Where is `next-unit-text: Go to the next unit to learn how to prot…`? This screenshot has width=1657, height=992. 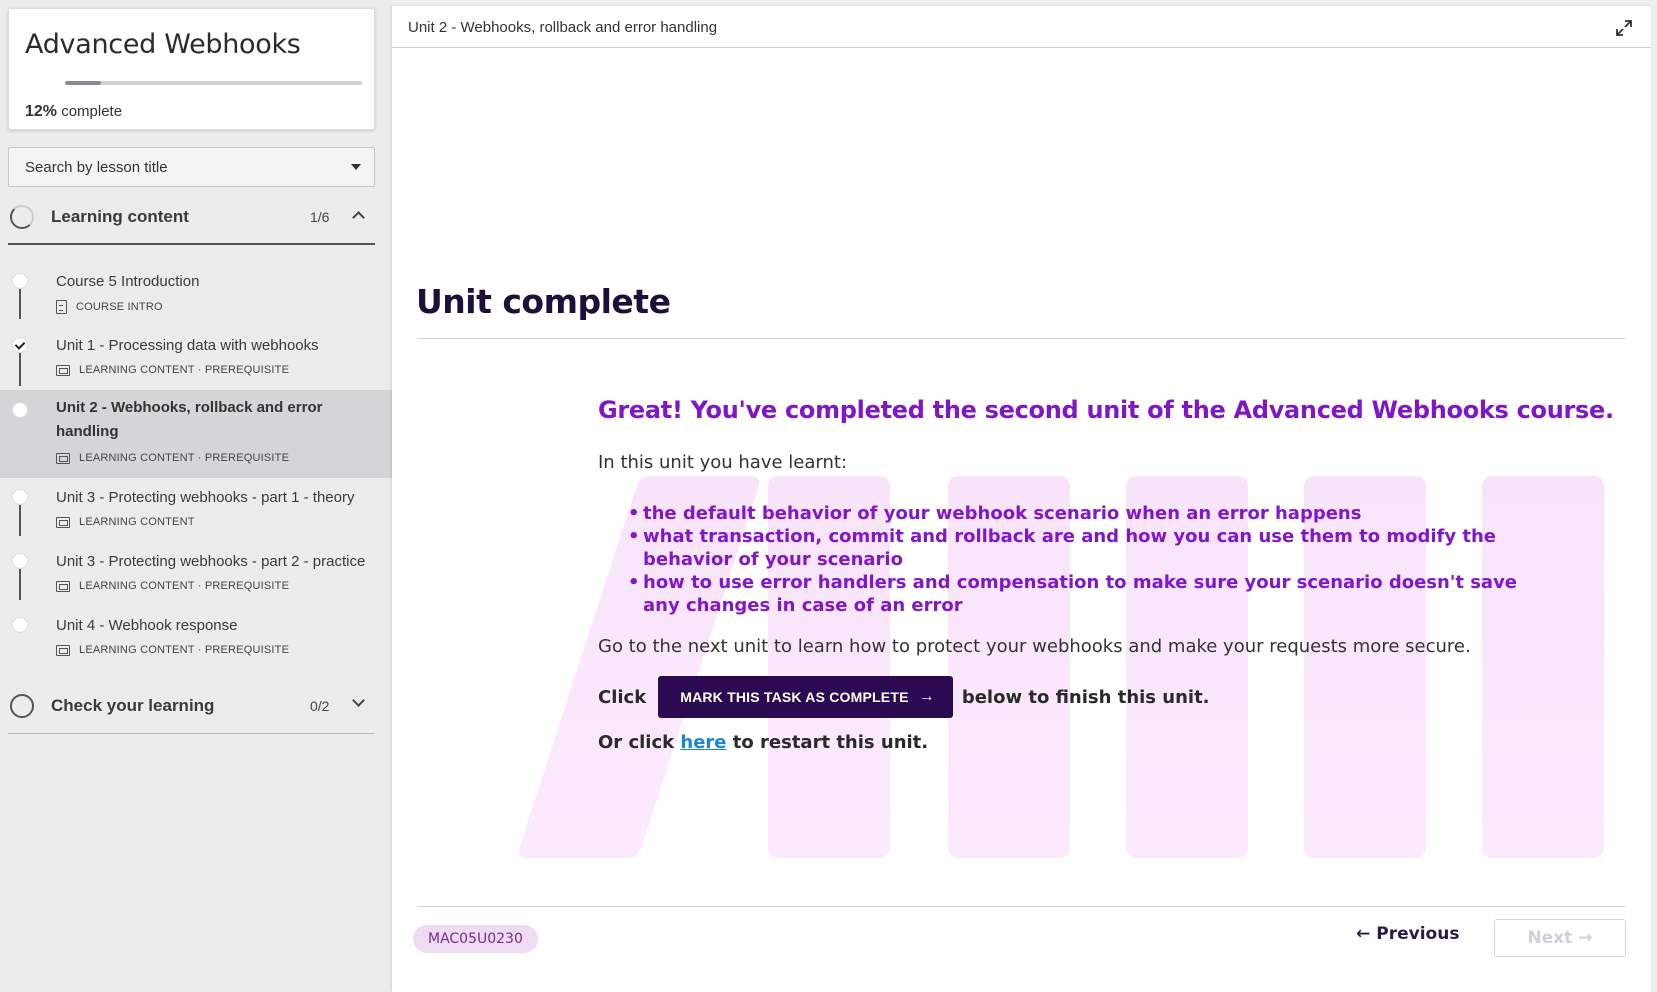 next-unit-text: Go to the next unit to learn how to prot… is located at coordinates (1034, 646).